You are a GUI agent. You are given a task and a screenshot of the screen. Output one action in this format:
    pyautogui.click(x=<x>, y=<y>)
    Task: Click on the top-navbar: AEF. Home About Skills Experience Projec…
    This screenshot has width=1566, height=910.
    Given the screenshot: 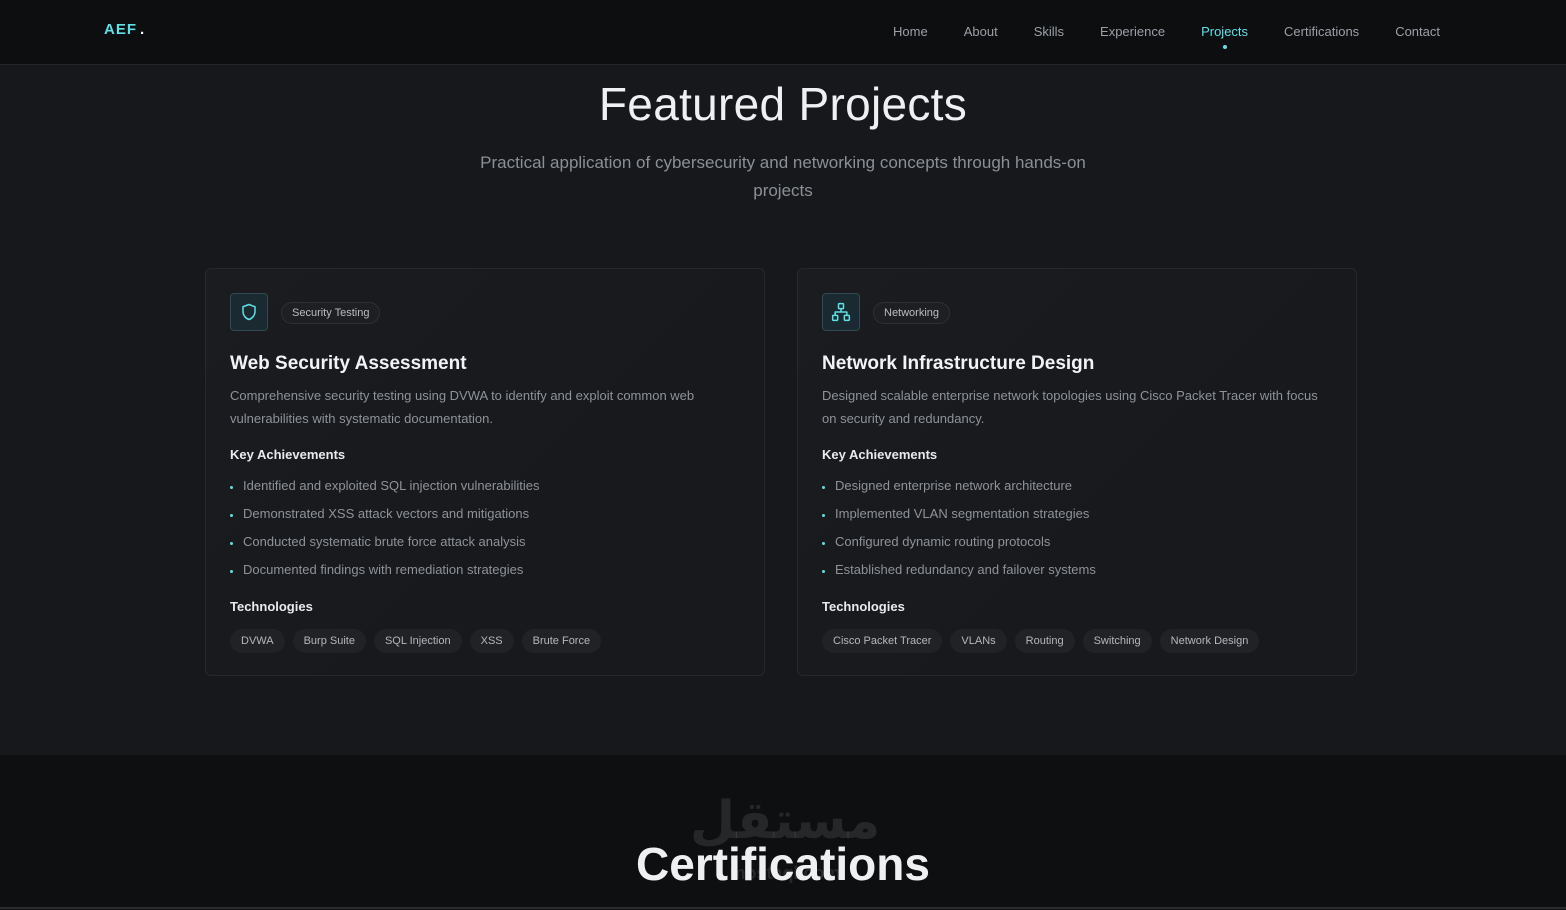 What is the action you would take?
    pyautogui.click(x=783, y=32)
    